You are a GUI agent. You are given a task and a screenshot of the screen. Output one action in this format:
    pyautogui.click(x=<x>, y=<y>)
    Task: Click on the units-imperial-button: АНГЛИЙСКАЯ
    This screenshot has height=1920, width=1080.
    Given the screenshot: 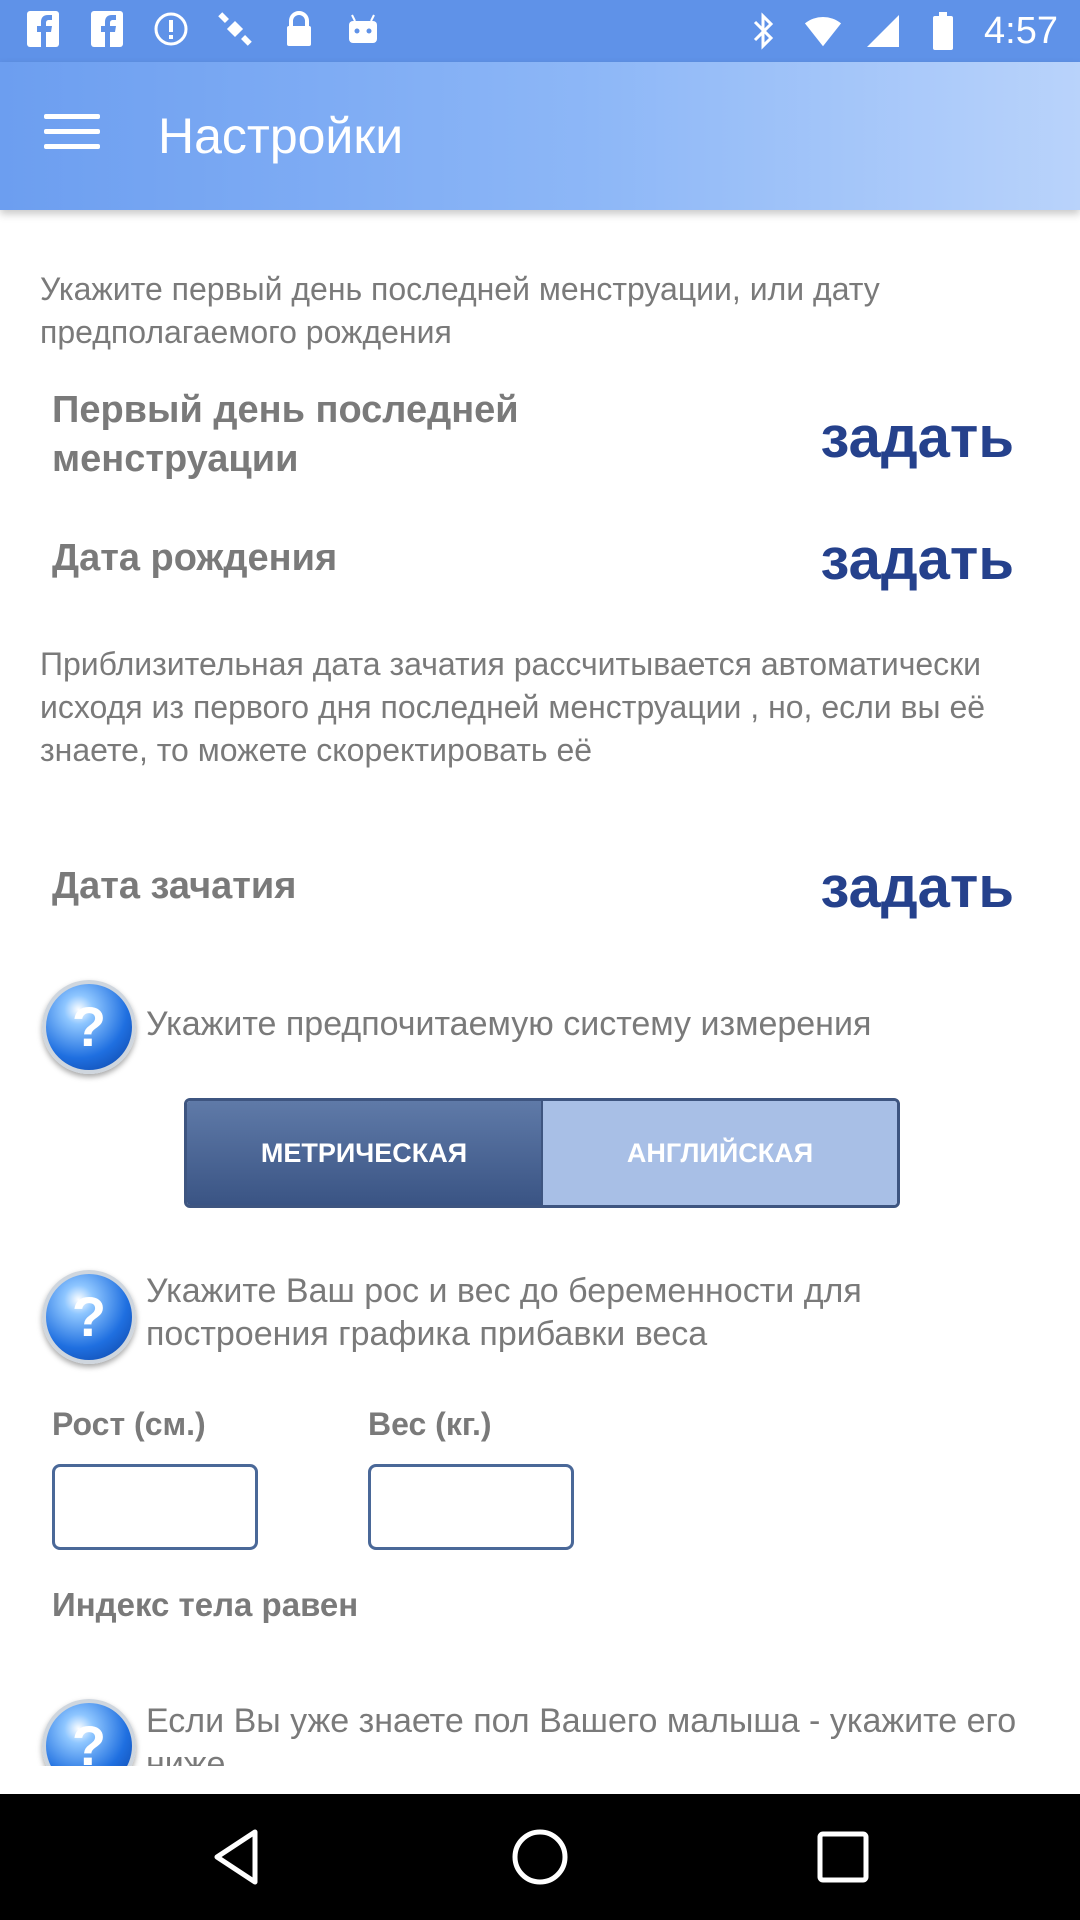 What is the action you would take?
    pyautogui.click(x=719, y=1153)
    